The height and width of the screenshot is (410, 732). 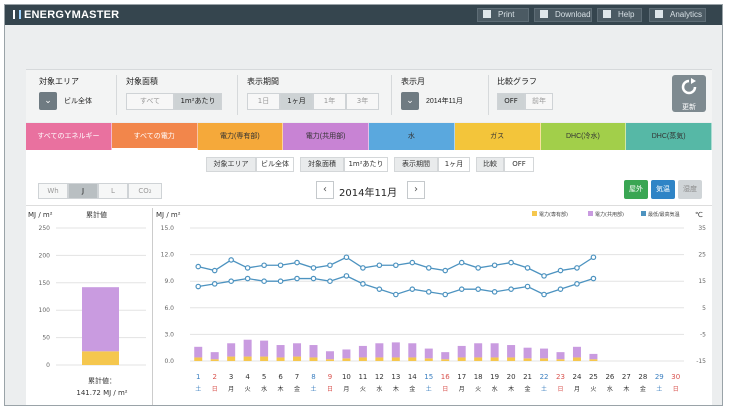 I want to click on tab-all-power: すべての電力, so click(x=154, y=136).